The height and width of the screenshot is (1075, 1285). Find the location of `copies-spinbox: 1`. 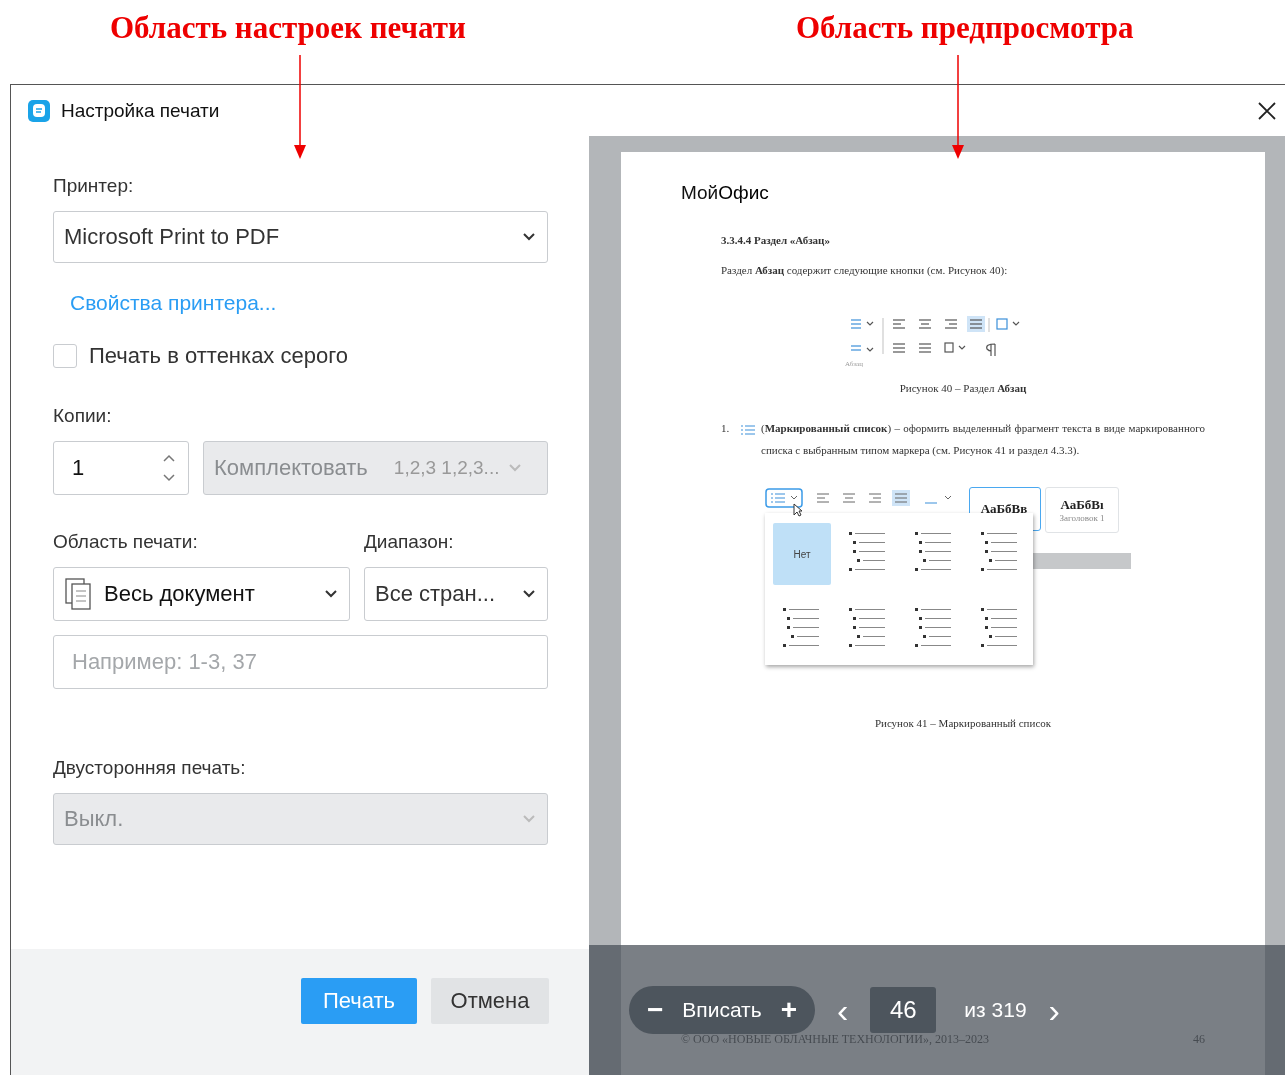

copies-spinbox: 1 is located at coordinates (121, 468).